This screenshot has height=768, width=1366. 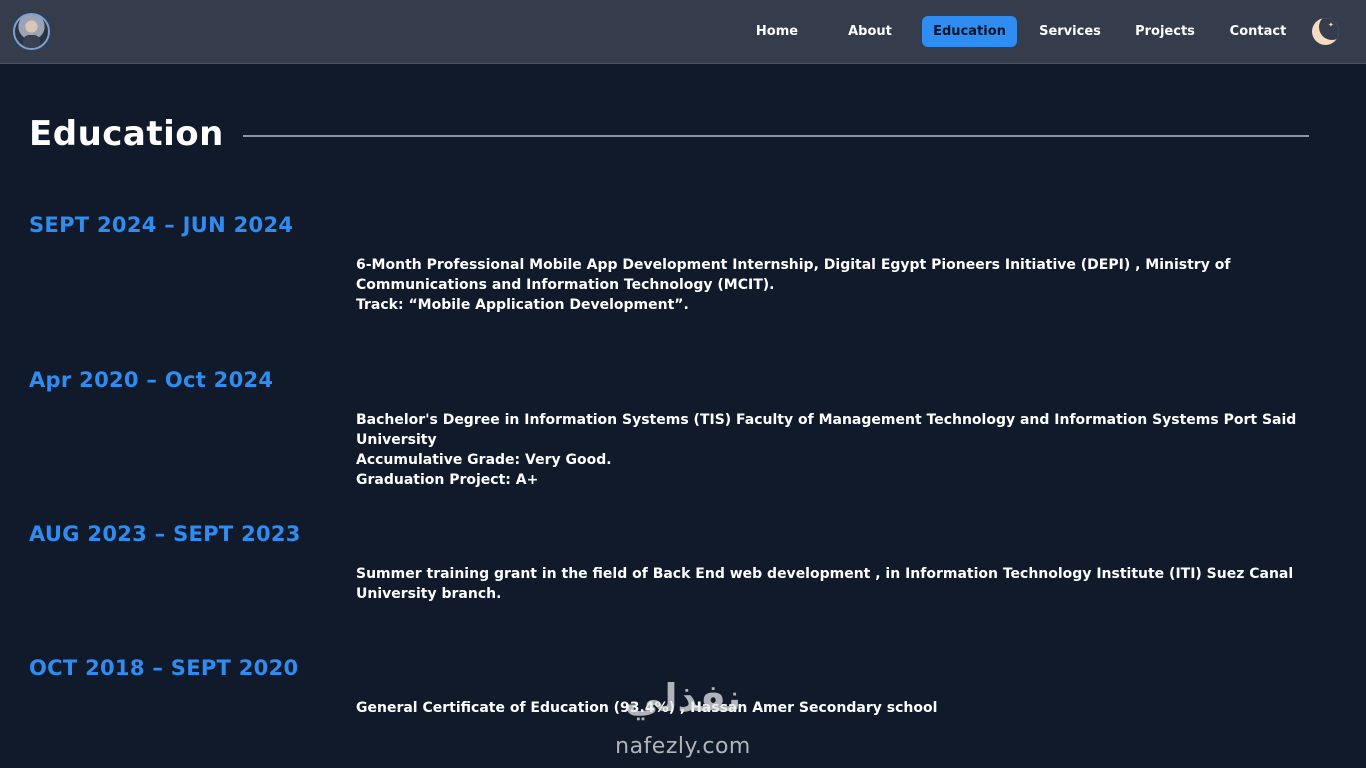 What do you see at coordinates (1165, 31) in the screenshot?
I see `nav-projects: Projects` at bounding box center [1165, 31].